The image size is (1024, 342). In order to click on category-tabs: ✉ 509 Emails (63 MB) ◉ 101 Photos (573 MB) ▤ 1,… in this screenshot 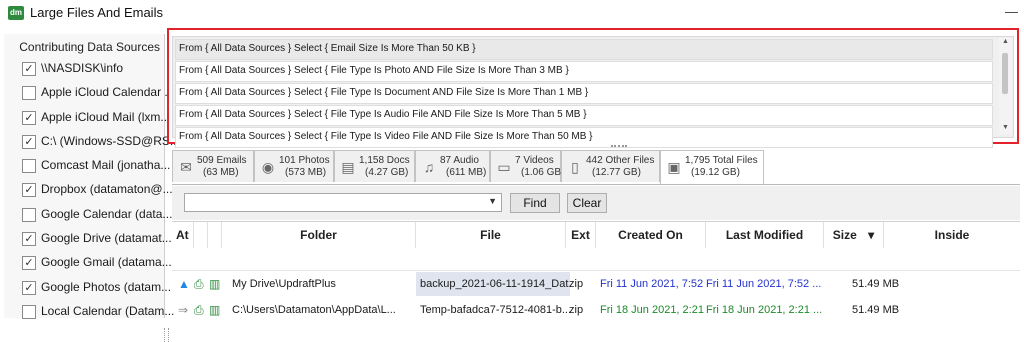, I will do `click(596, 167)`.